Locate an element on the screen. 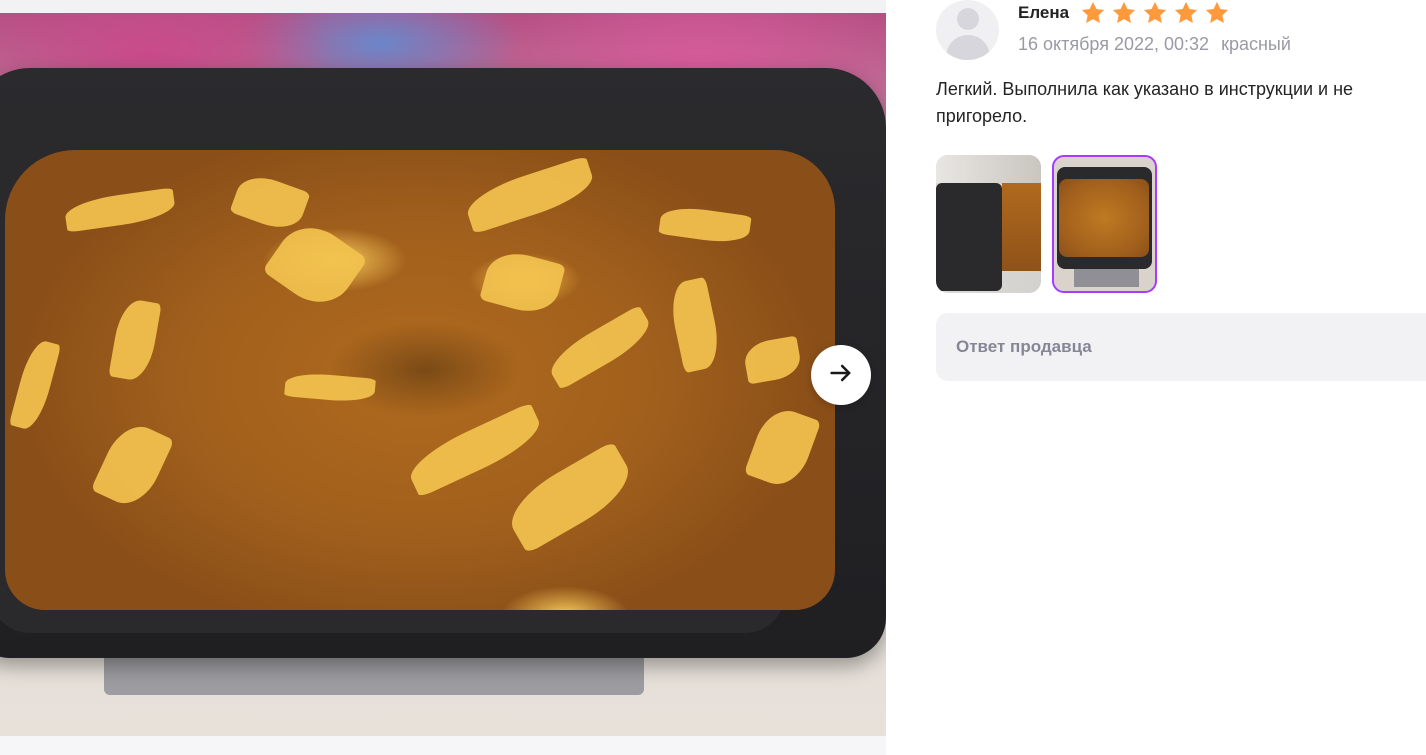 Image resolution: width=1426 pixels, height=755 pixels. seller-reply-label: Ответ продавца is located at coordinates (1024, 346).